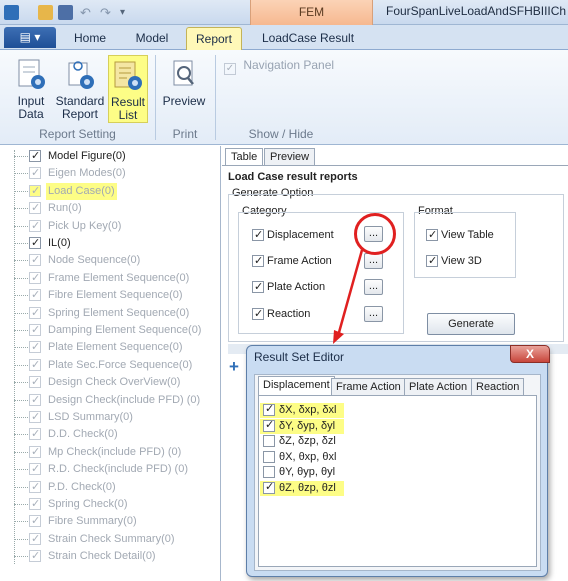 The width and height of the screenshot is (568, 581). Describe the element at coordinates (31, 89) in the screenshot. I see `input-data-button: Input Data` at that location.